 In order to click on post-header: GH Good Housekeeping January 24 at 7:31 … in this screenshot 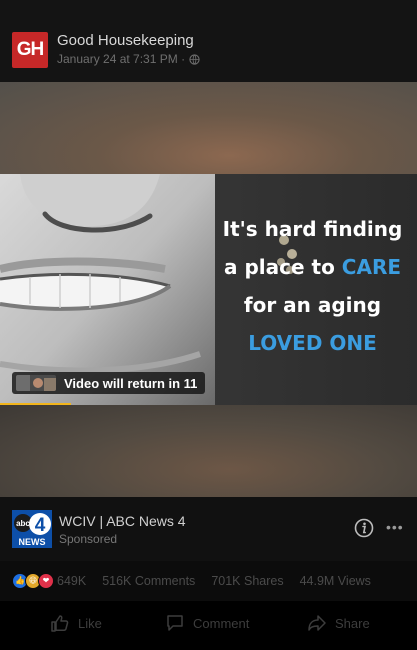, I will do `click(208, 41)`.